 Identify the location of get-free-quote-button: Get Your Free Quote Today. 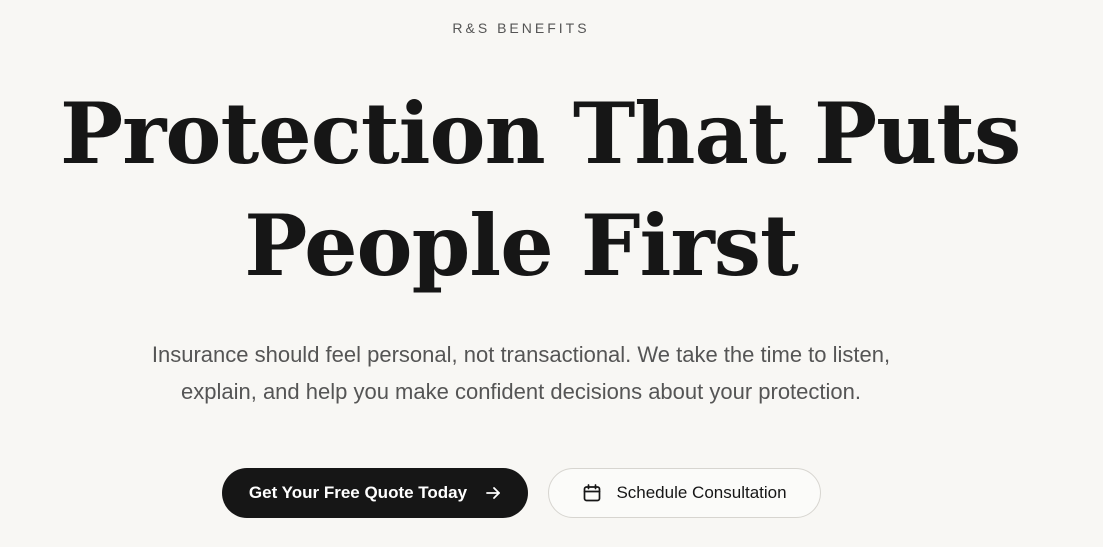
(375, 493).